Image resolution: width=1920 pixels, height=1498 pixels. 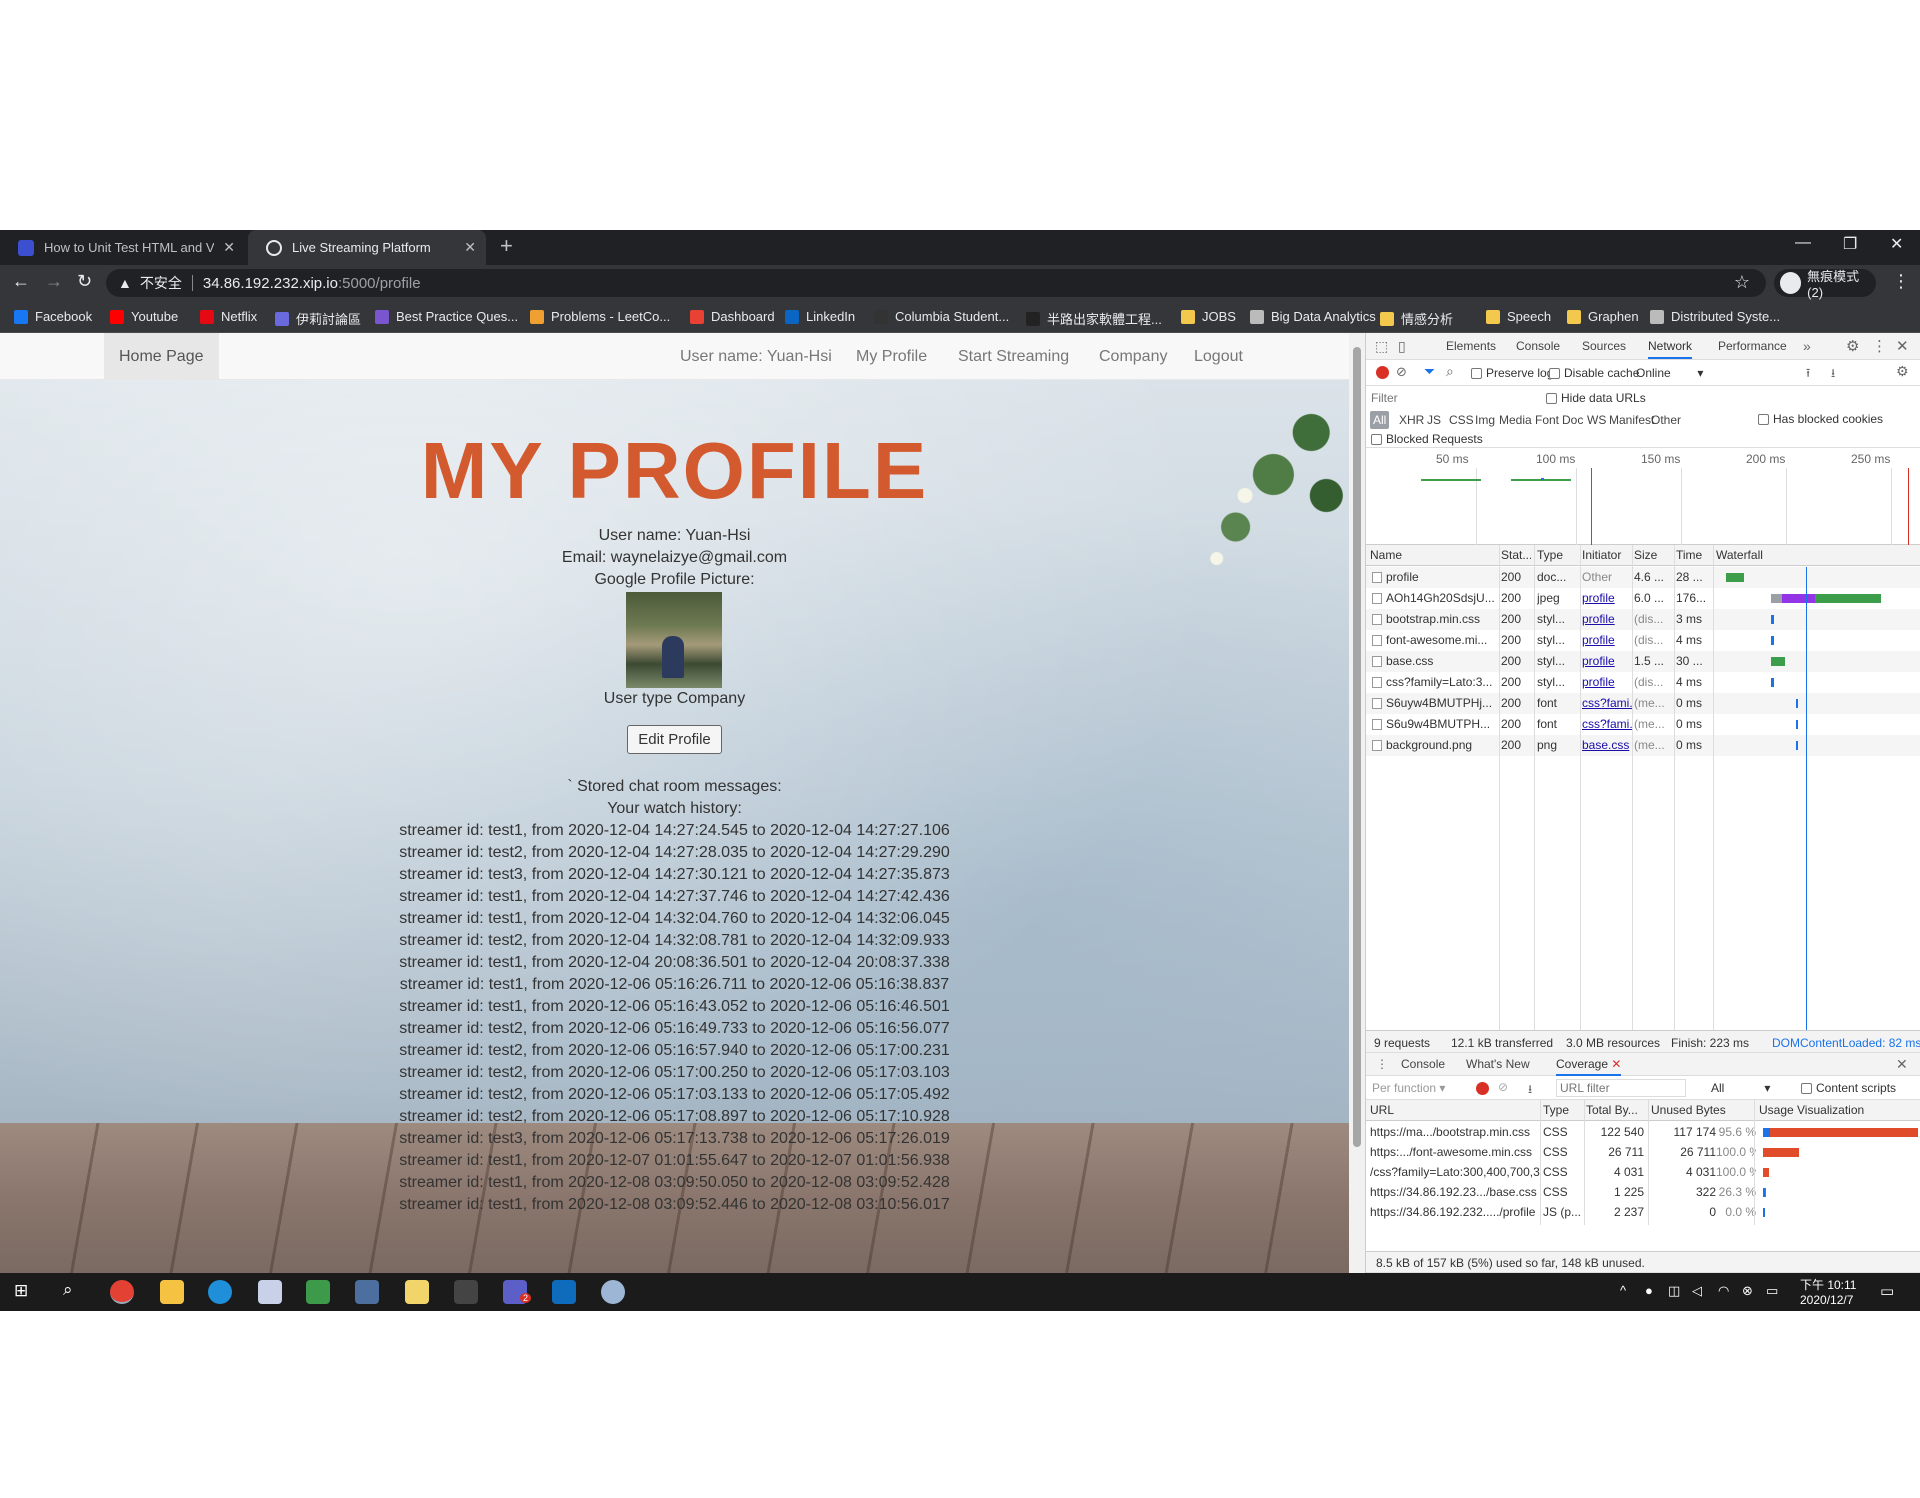 What do you see at coordinates (1013, 356) in the screenshot?
I see `nav-start-streaming: Start Streaming` at bounding box center [1013, 356].